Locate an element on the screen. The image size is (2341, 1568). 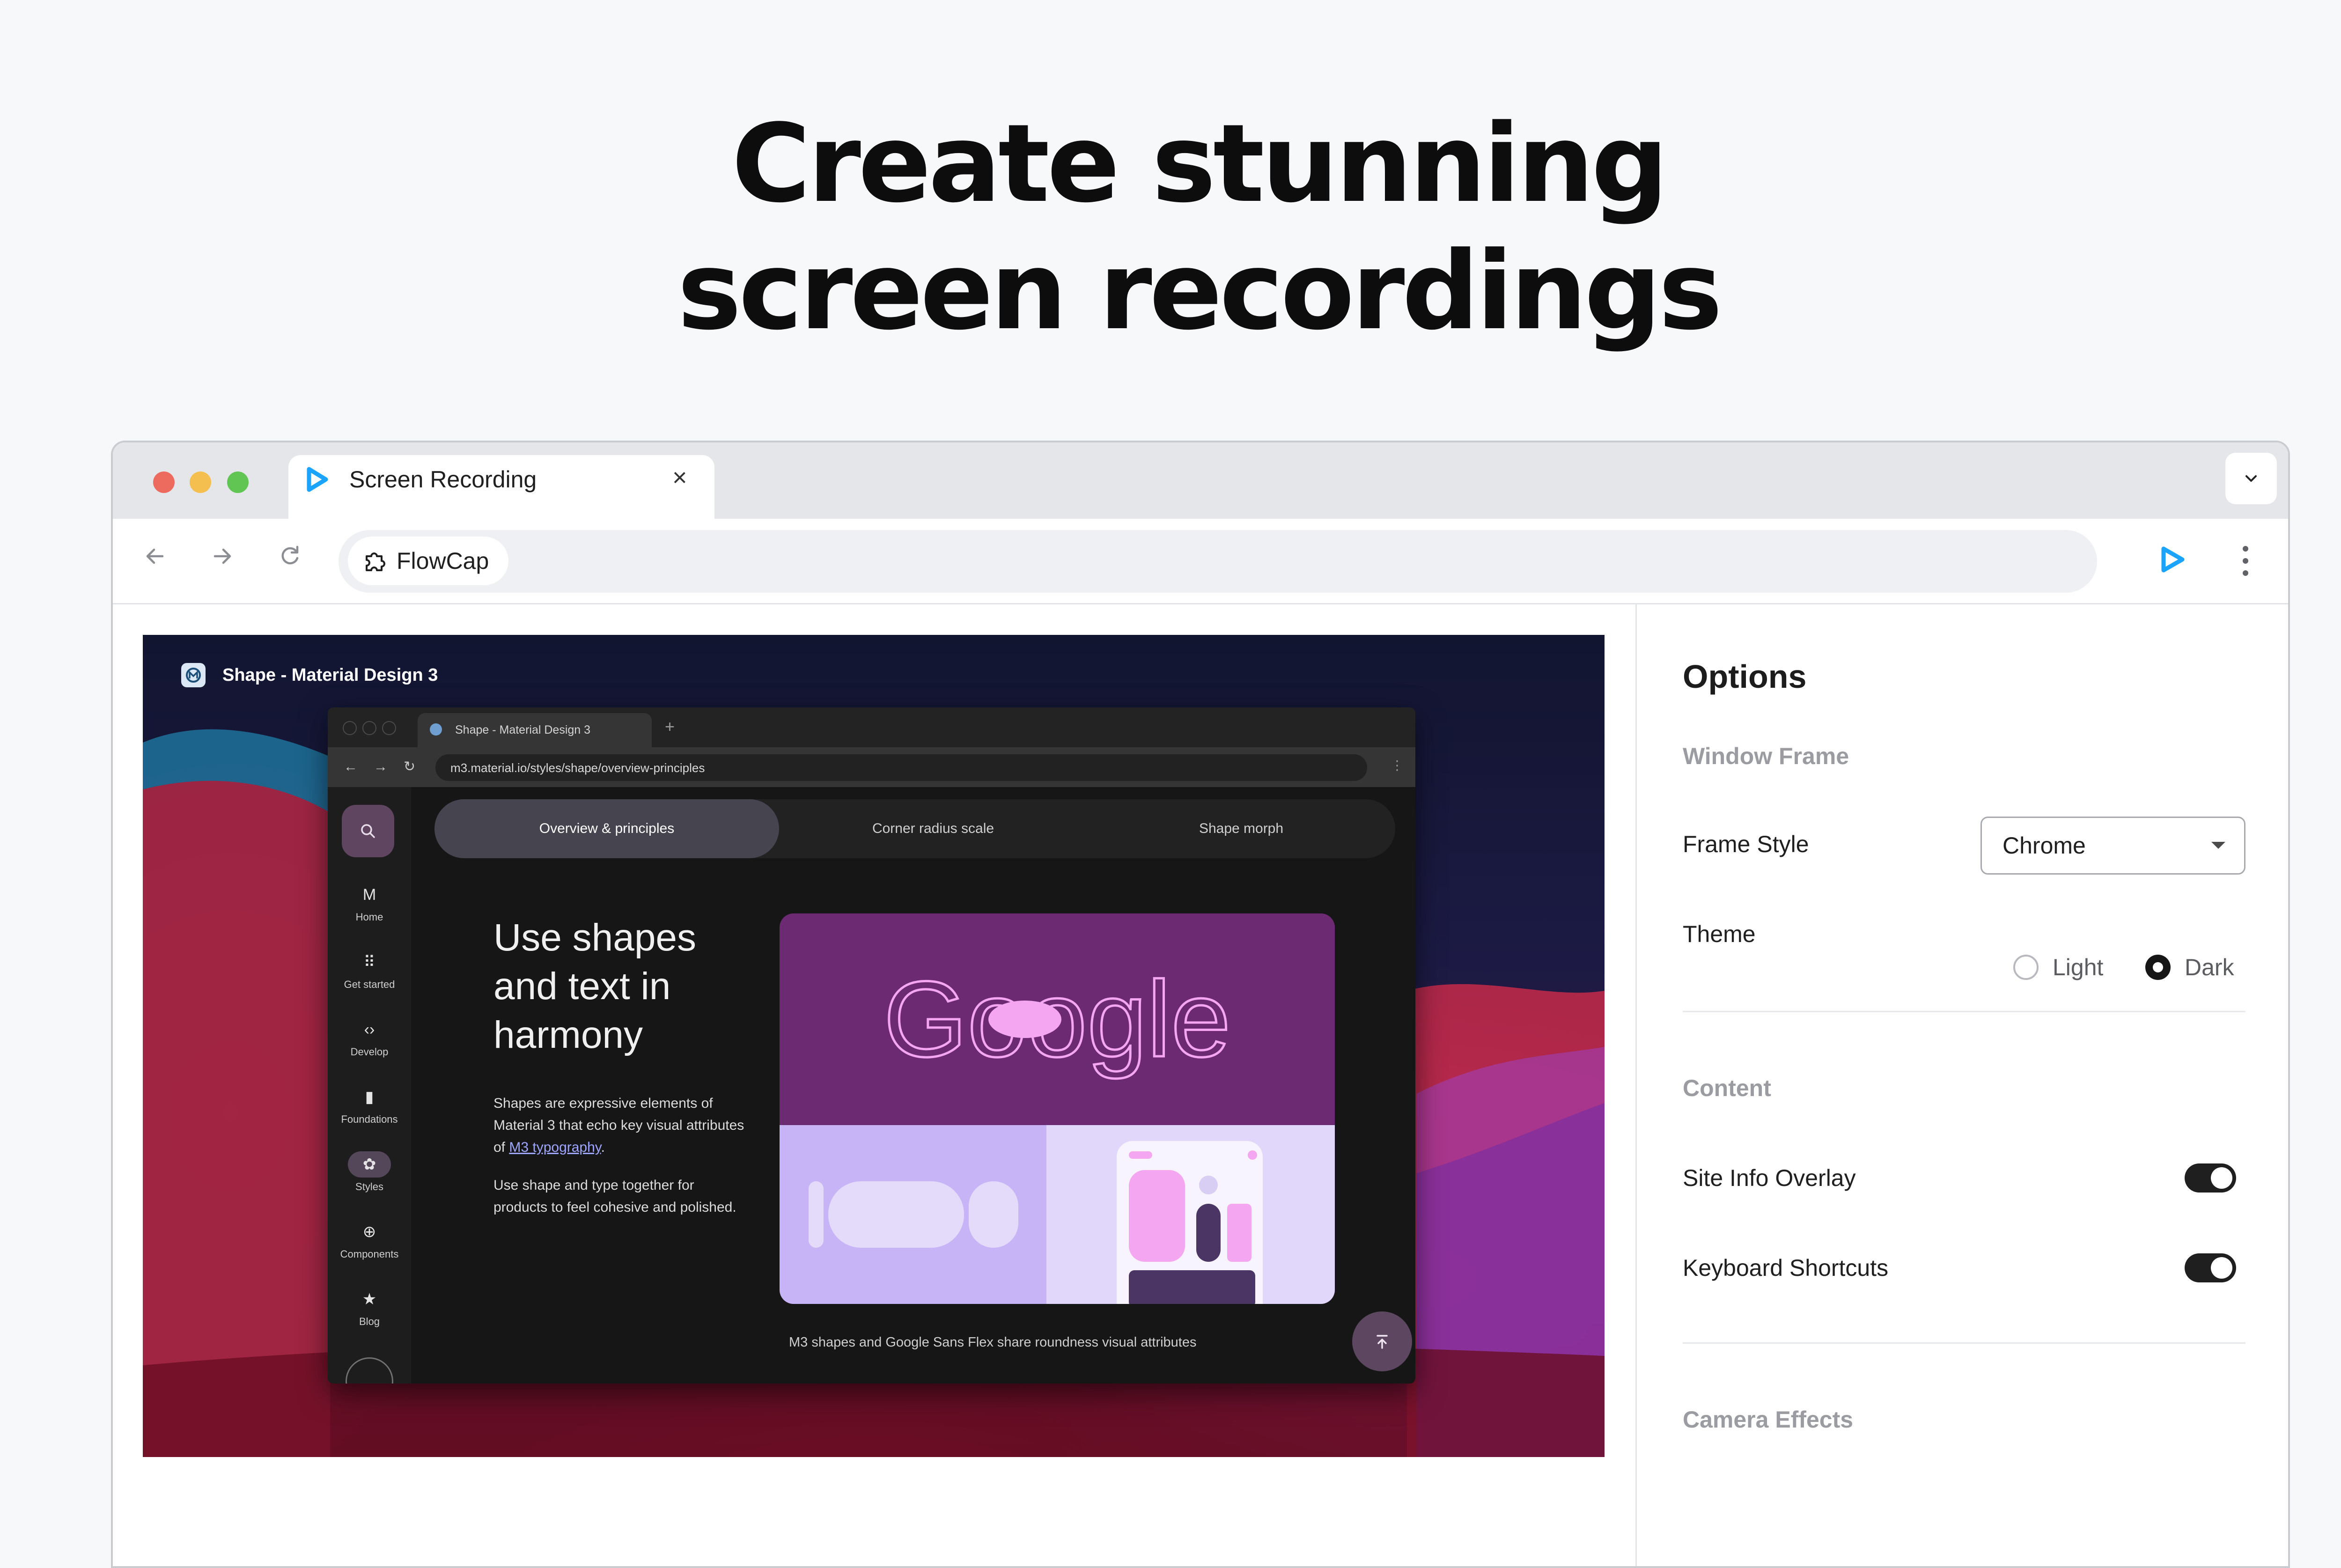
headline-line-2: screen recordings is located at coordinates (1200, 292).